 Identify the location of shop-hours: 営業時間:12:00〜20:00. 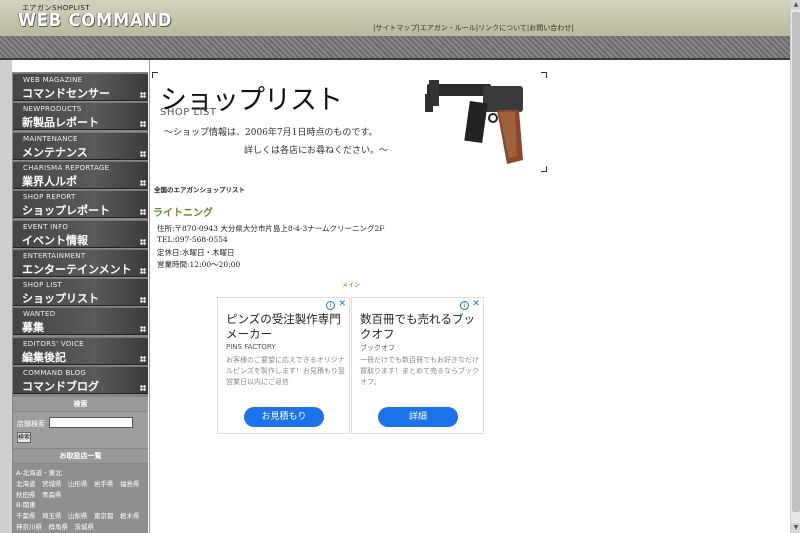
(199, 264).